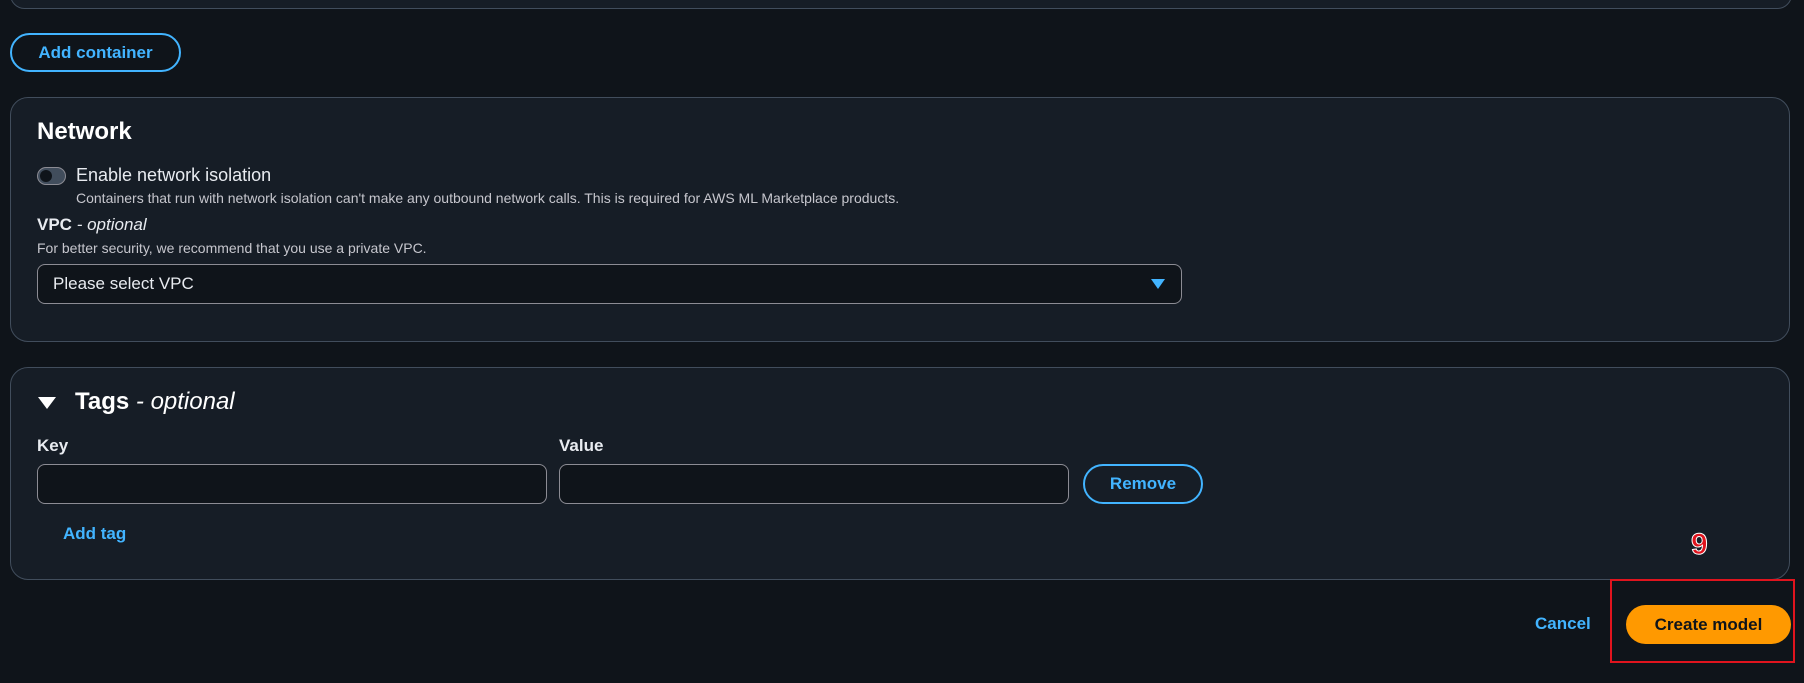 The height and width of the screenshot is (683, 1804). What do you see at coordinates (109, 224) in the screenshot?
I see `vpc-optional-text: - optional` at bounding box center [109, 224].